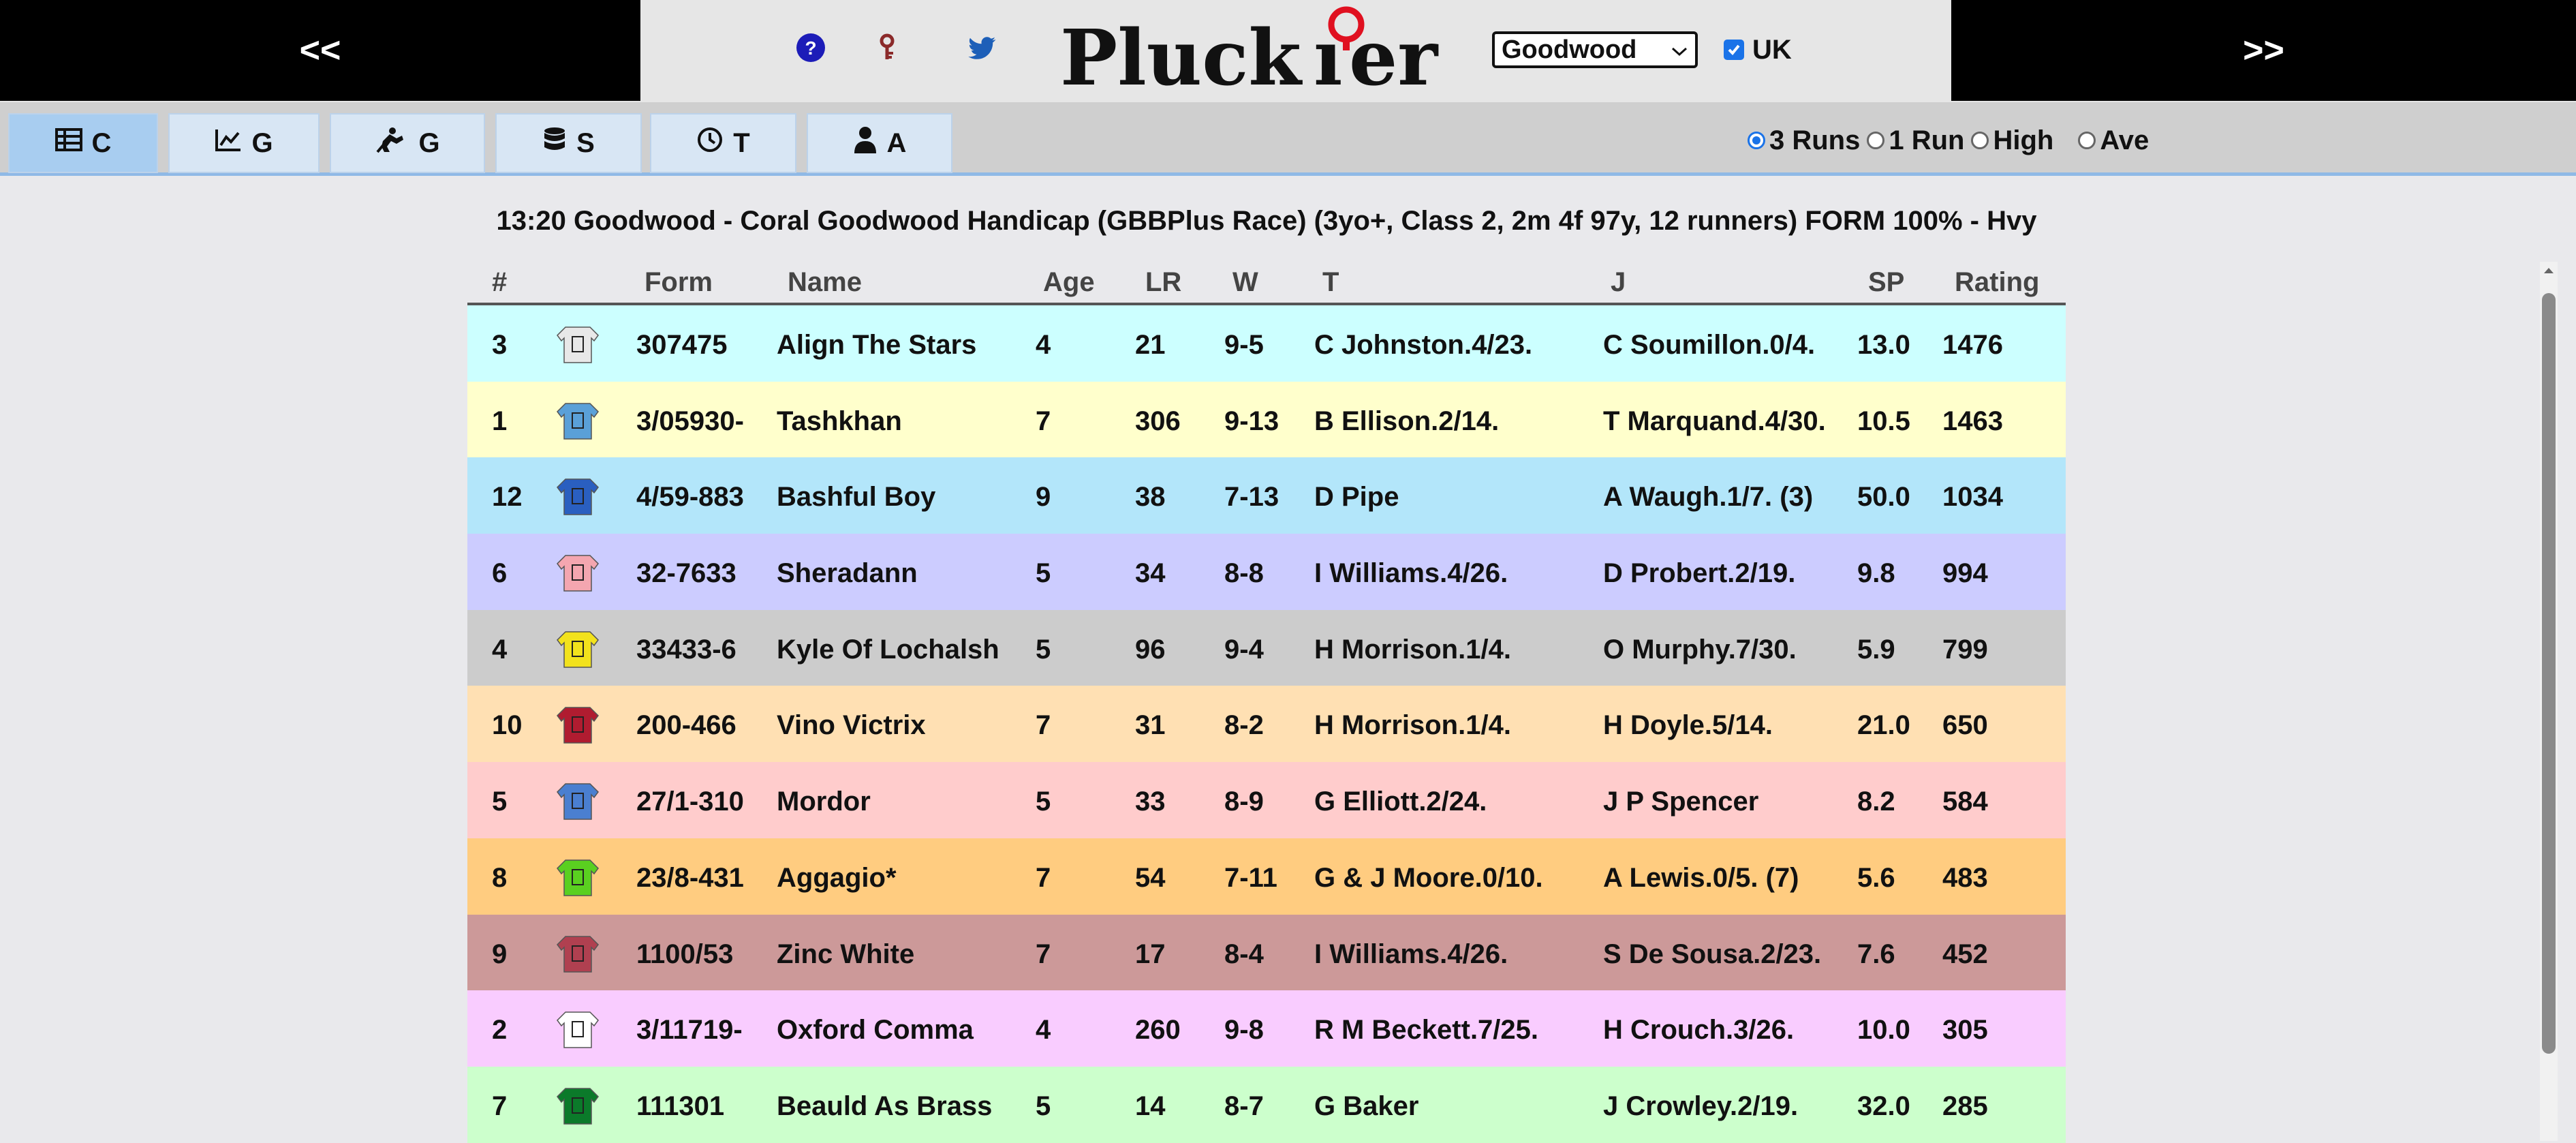 This screenshot has height=1143, width=2576. Describe the element at coordinates (1876, 954) in the screenshot. I see `runner-sp: 7.6` at that location.